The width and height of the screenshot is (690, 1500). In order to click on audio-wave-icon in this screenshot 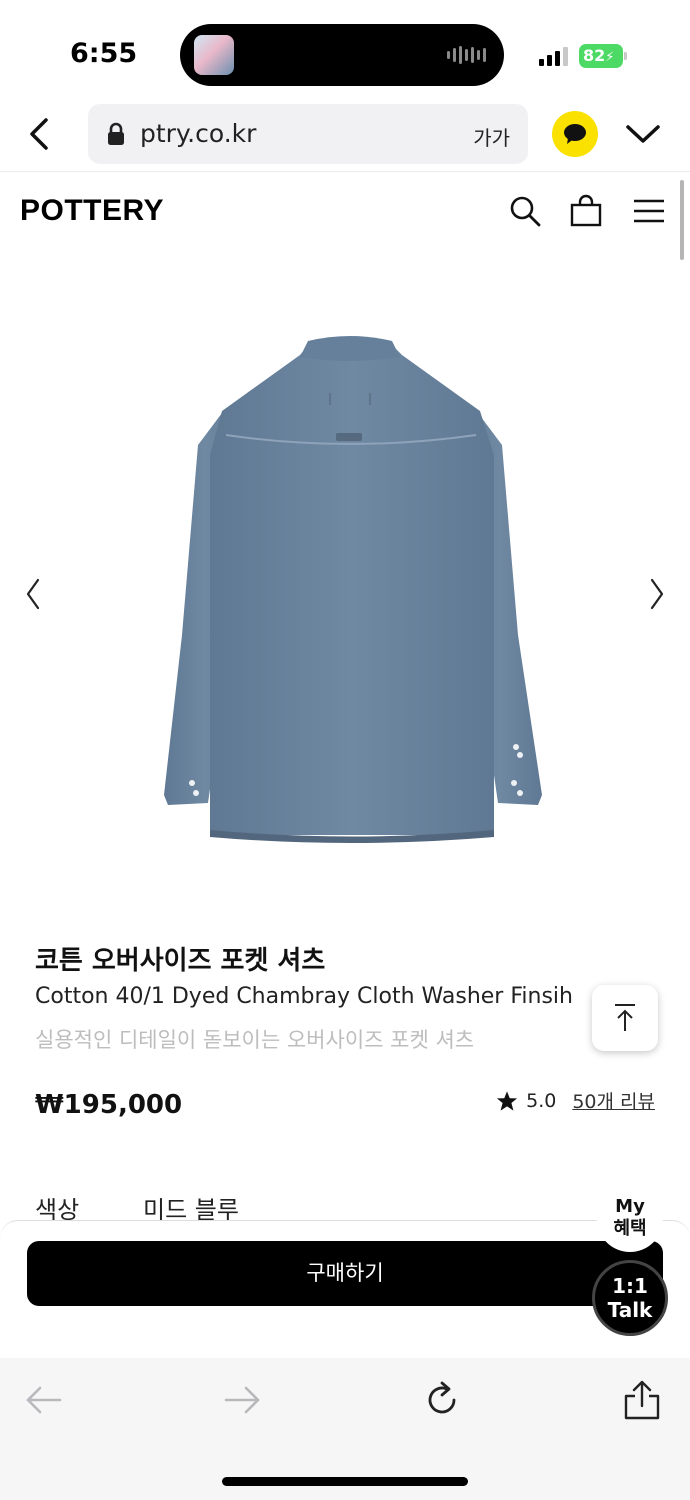, I will do `click(466, 55)`.